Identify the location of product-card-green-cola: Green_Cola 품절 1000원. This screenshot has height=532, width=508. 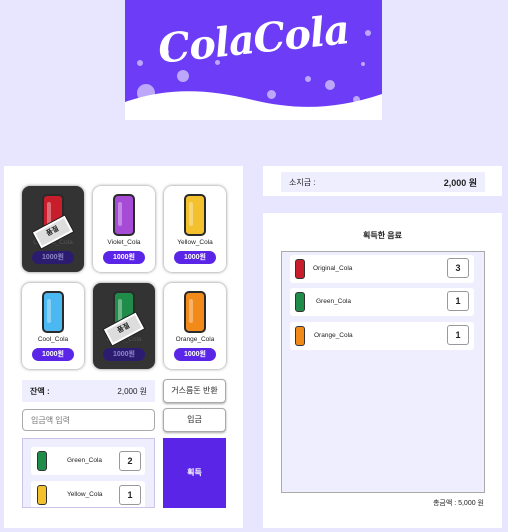
(124, 326).